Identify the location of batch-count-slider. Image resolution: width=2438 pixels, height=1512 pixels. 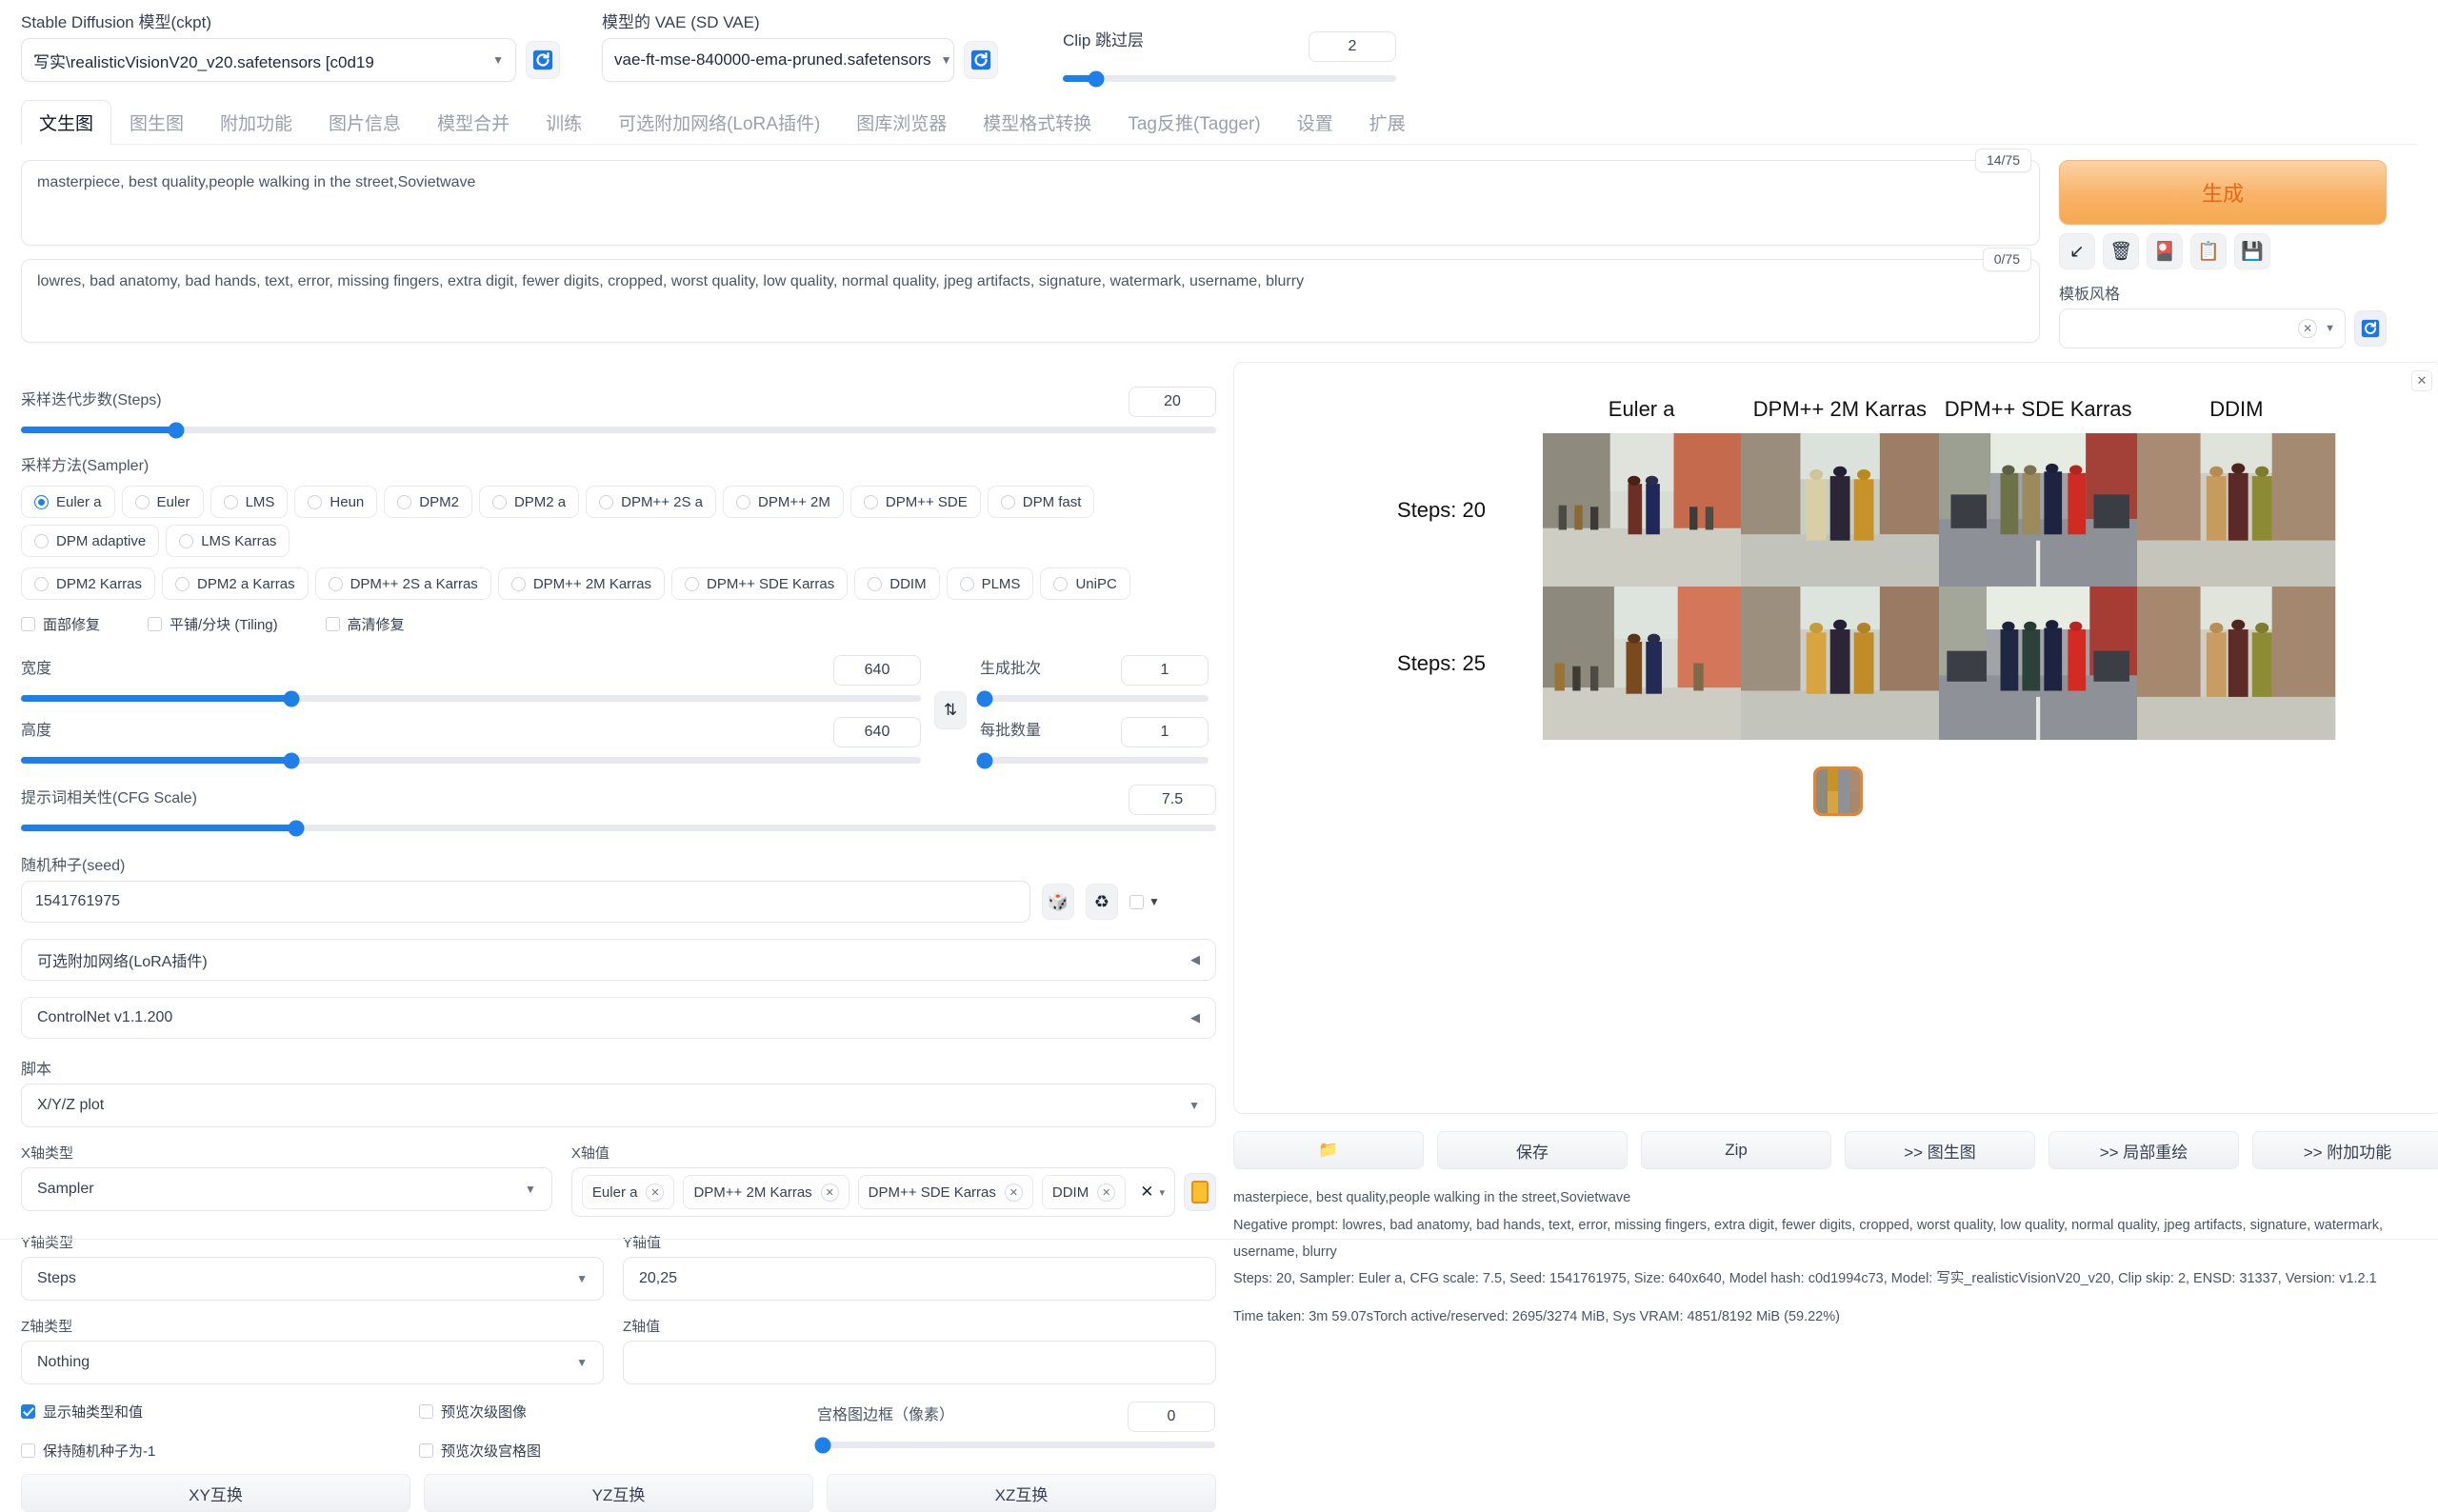
(1092, 698).